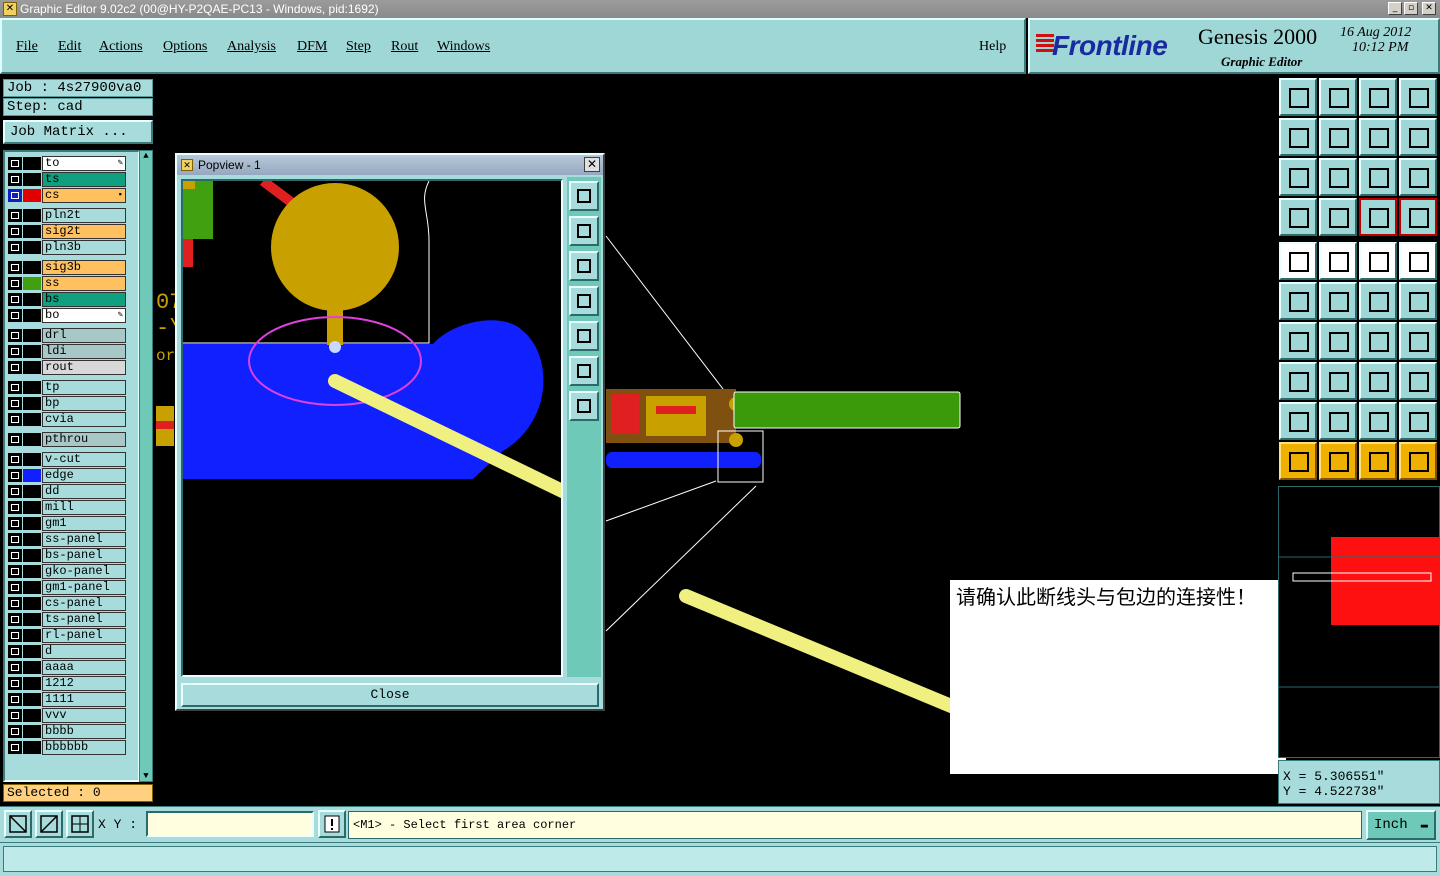 The height and width of the screenshot is (876, 1440). Describe the element at coordinates (84, 195) in the screenshot. I see `layer-name: cs ▪` at that location.